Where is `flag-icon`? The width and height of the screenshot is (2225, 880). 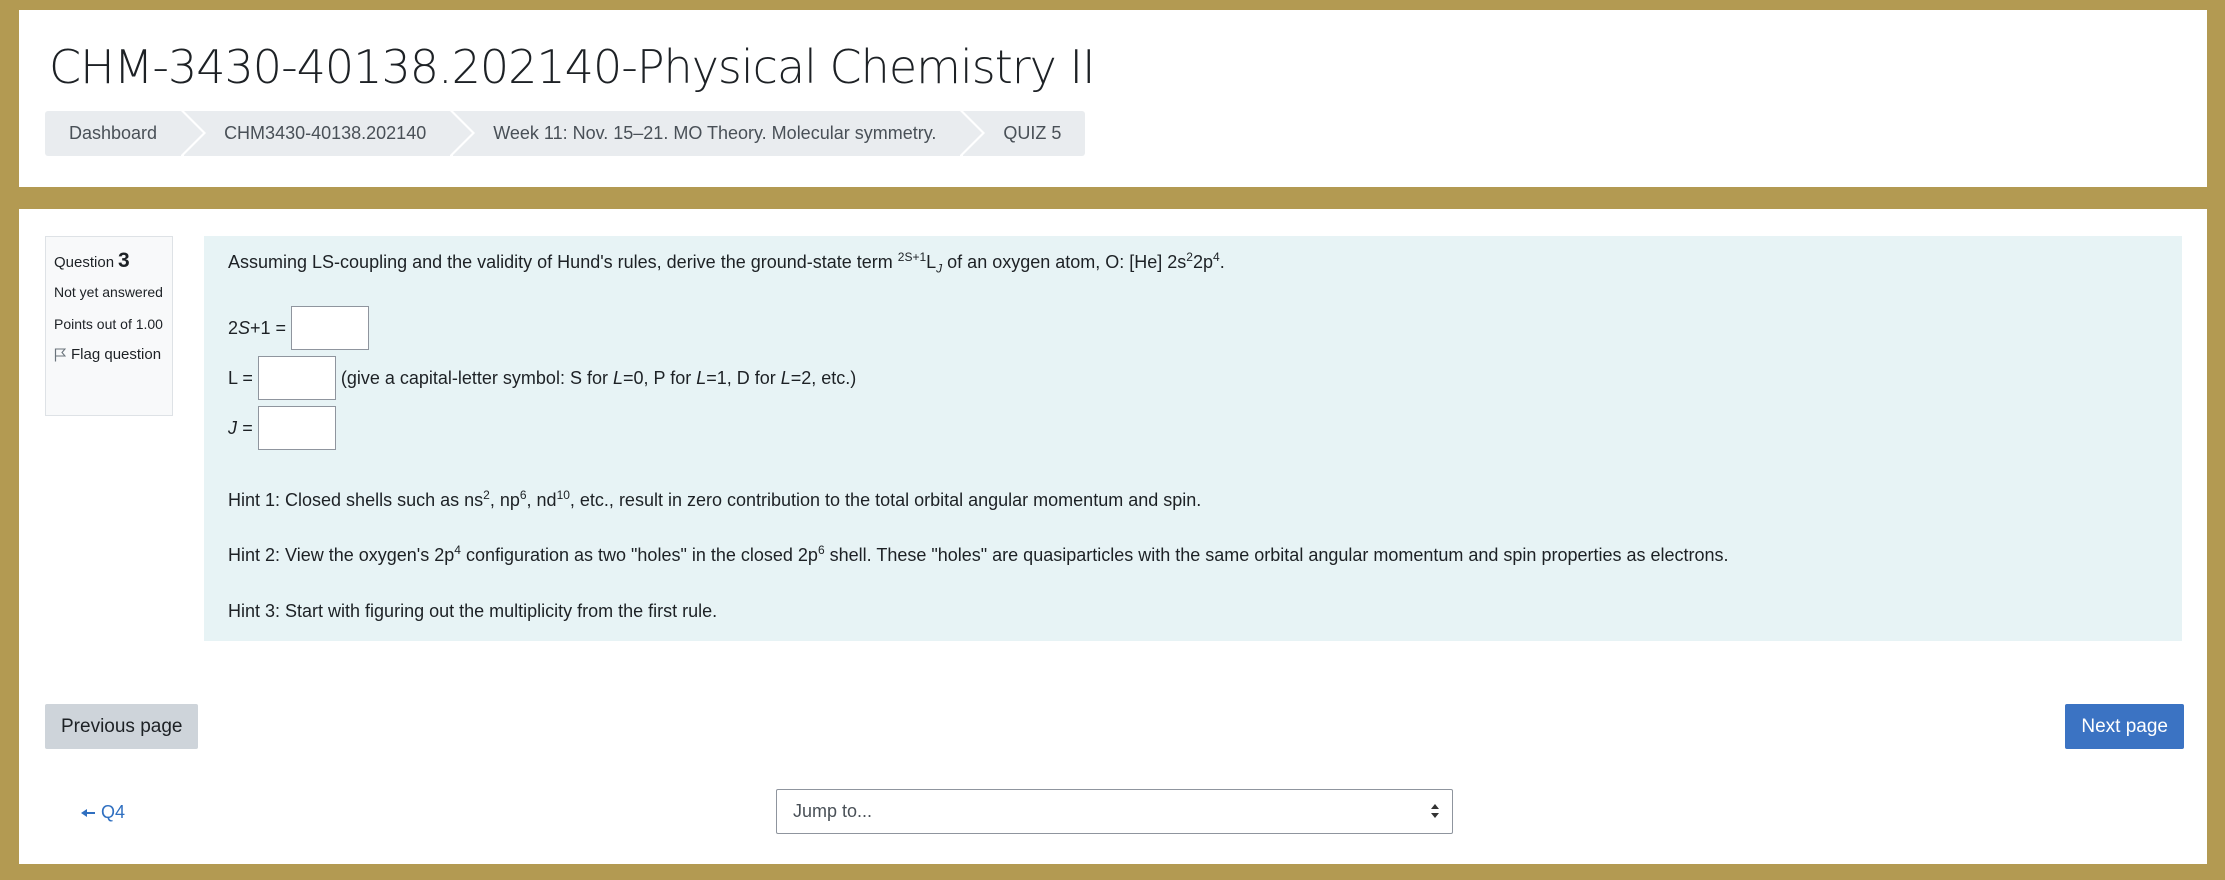 flag-icon is located at coordinates (60, 354).